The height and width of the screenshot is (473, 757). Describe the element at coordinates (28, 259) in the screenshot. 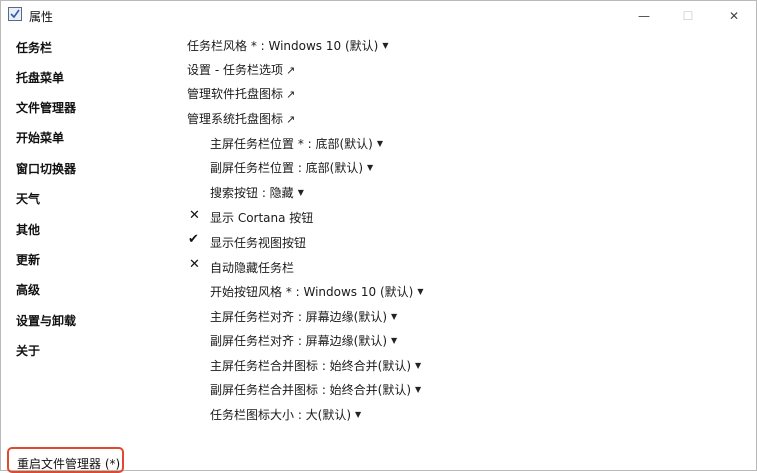

I see `sidebar-item-updates: 更新` at that location.